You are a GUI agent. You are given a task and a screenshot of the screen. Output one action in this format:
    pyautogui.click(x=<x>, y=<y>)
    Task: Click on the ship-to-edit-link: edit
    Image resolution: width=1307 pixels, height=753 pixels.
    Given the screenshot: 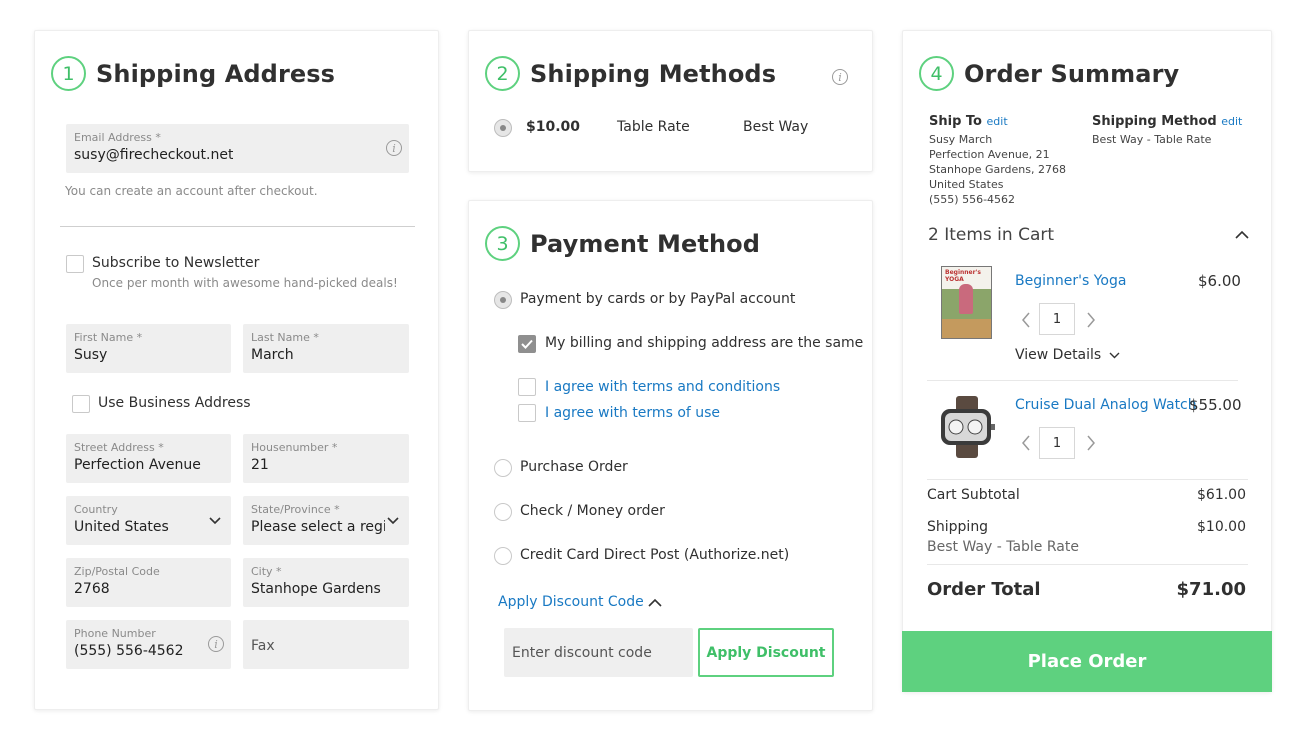 What is the action you would take?
    pyautogui.click(x=997, y=121)
    